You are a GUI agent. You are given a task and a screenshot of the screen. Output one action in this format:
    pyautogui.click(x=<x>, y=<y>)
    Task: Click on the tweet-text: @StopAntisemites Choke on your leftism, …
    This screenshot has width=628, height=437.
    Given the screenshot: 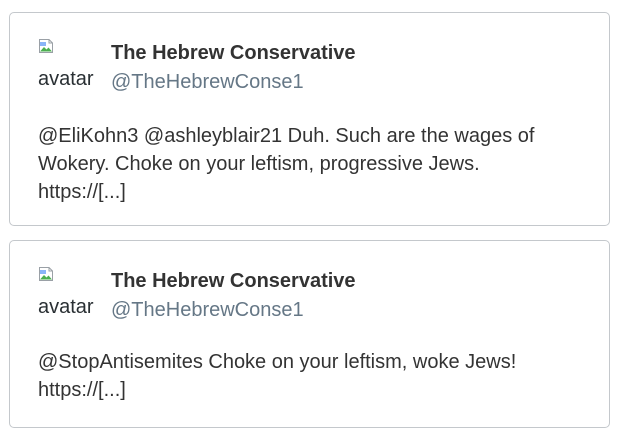 What is the action you would take?
    pyautogui.click(x=321, y=376)
    